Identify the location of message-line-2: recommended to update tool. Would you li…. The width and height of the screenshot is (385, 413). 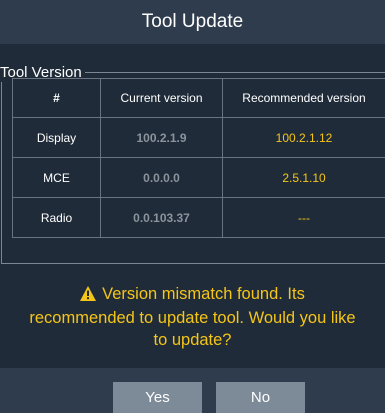
(192, 318).